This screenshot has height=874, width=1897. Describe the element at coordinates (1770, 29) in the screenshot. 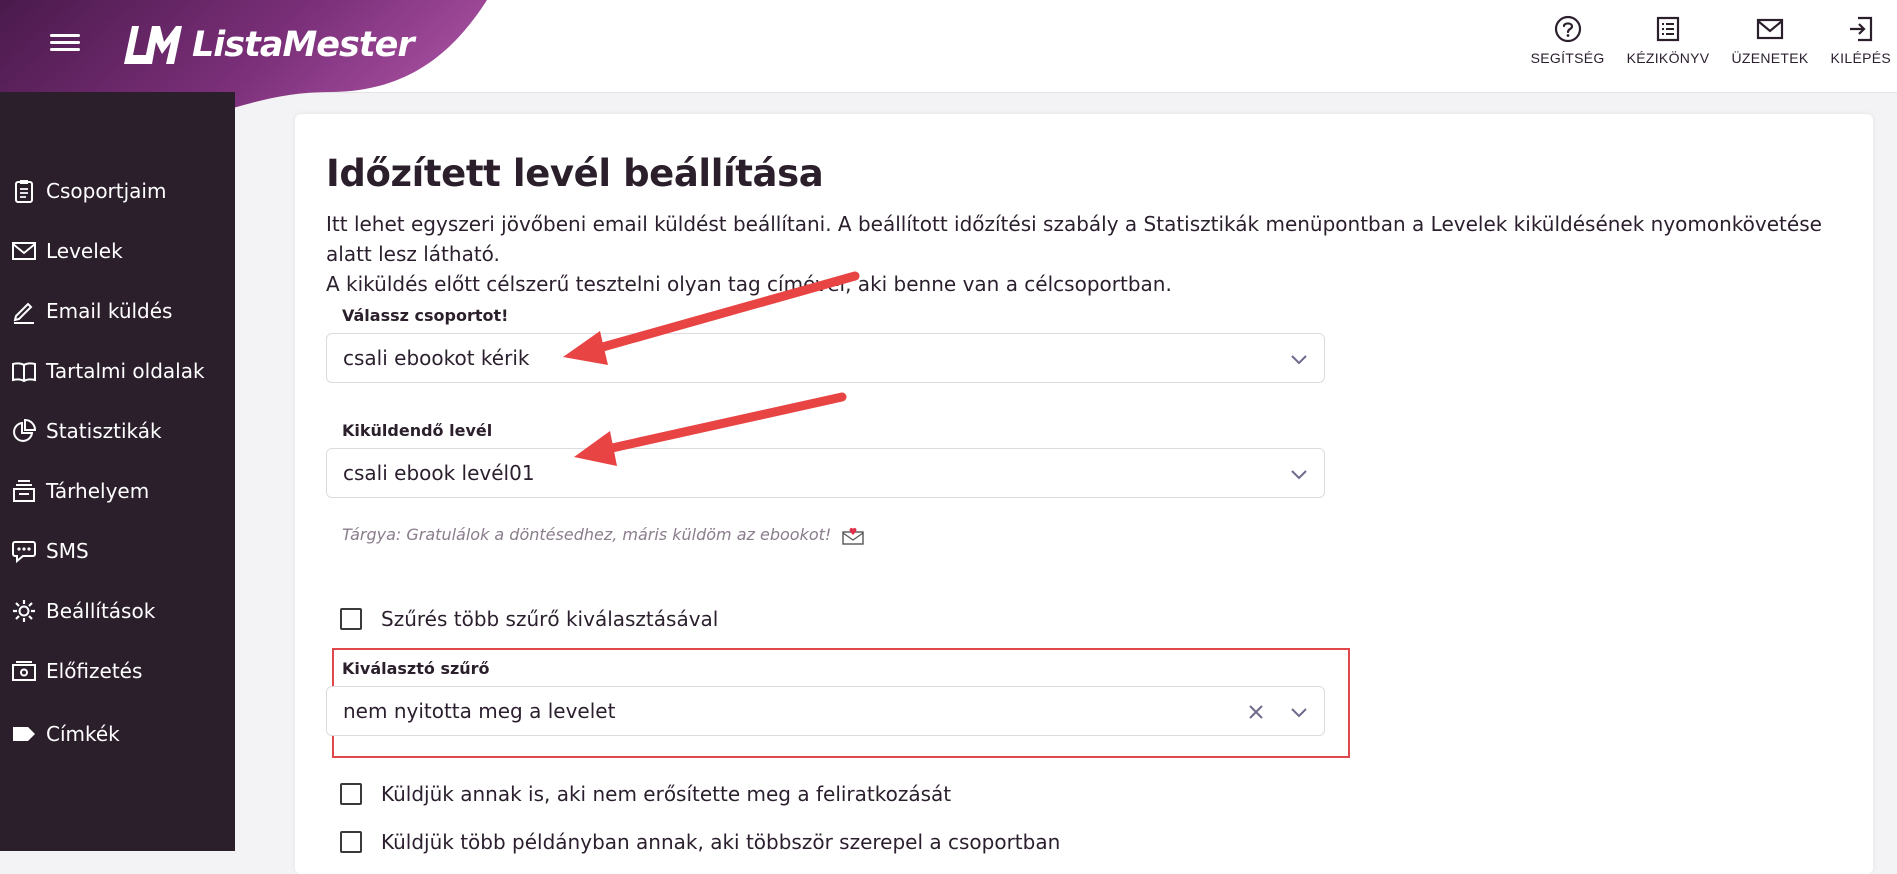

I see `mail-icon` at that location.